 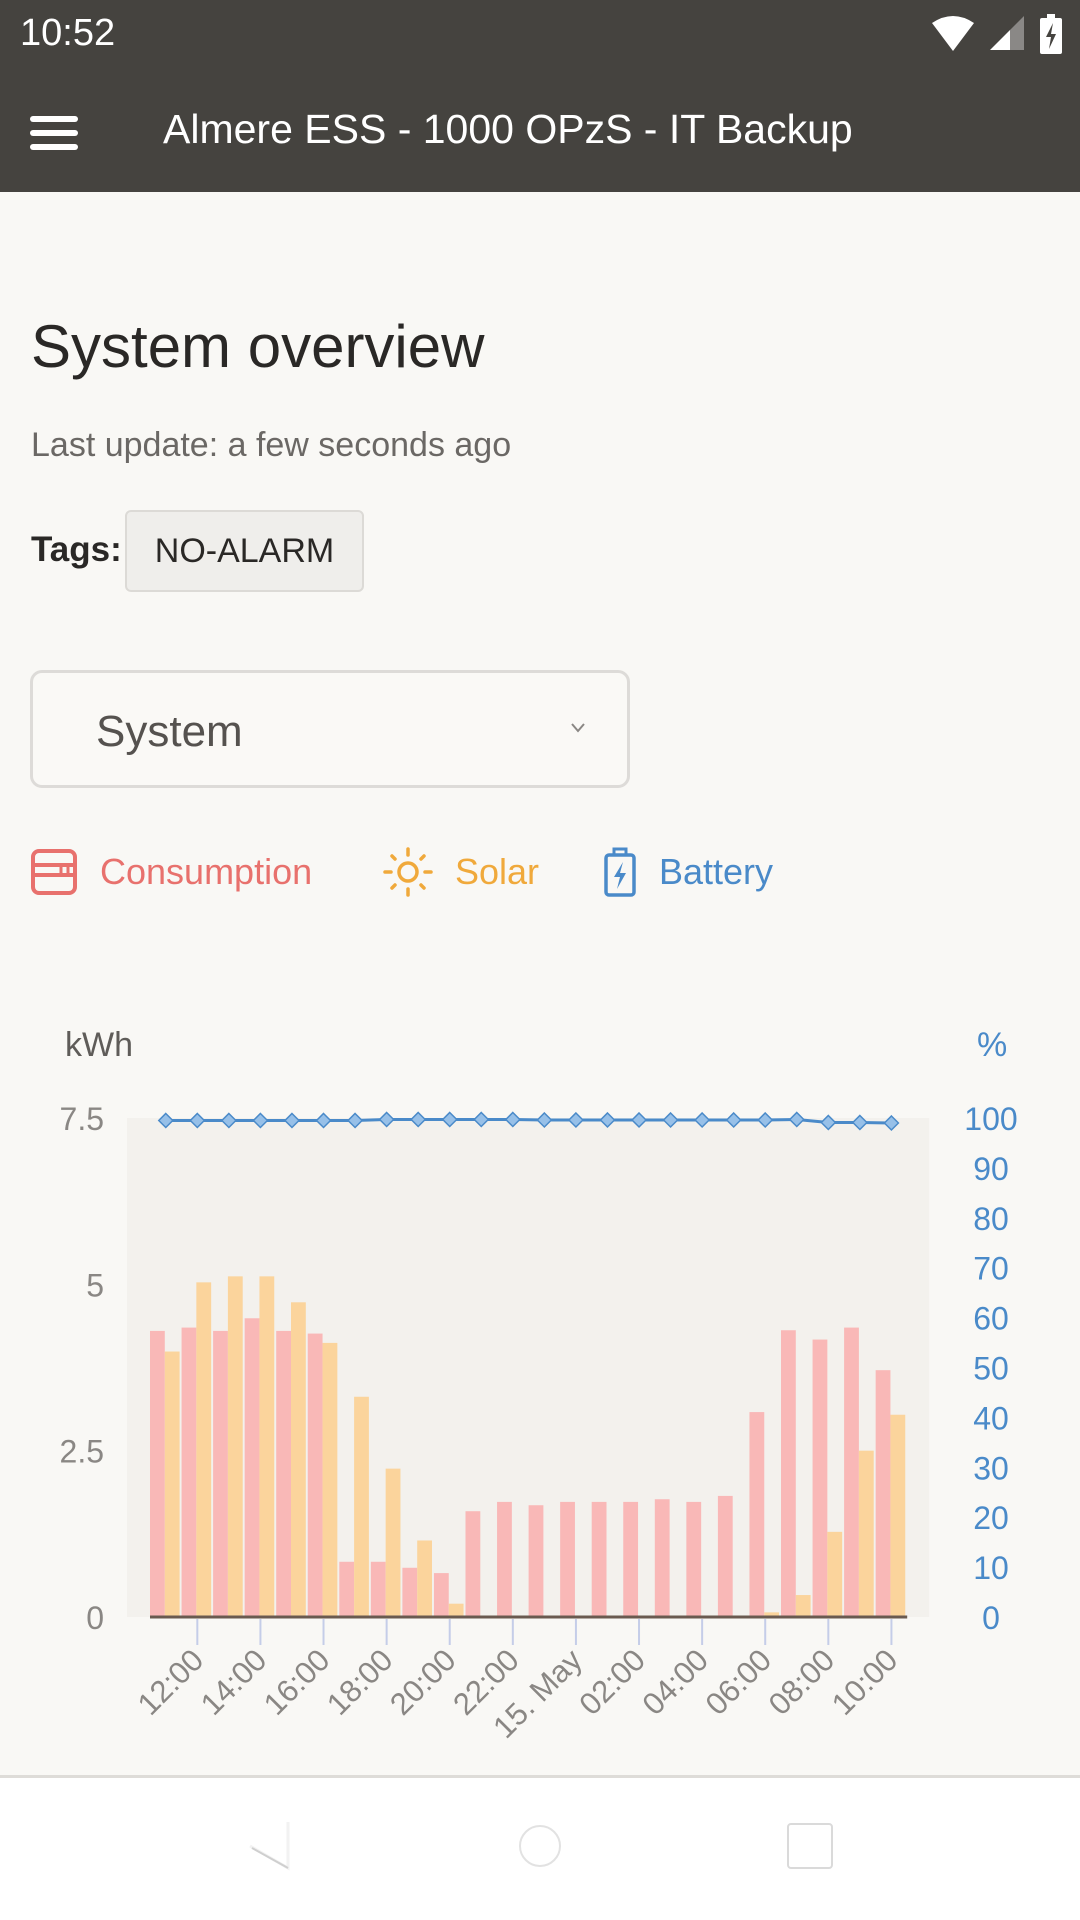 I want to click on legend-consumption-label: Consumption, so click(x=206, y=871).